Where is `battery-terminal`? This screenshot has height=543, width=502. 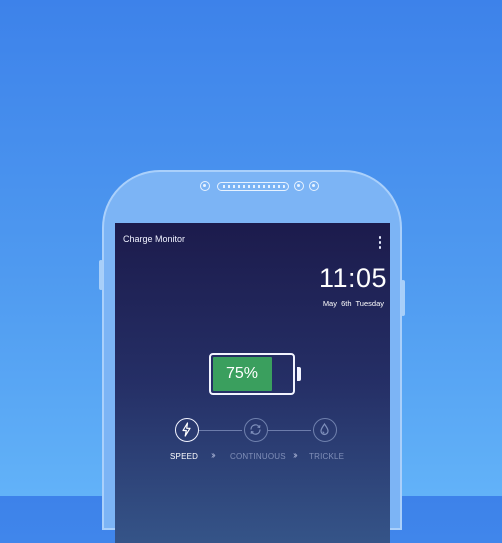
battery-terminal is located at coordinates (299, 374).